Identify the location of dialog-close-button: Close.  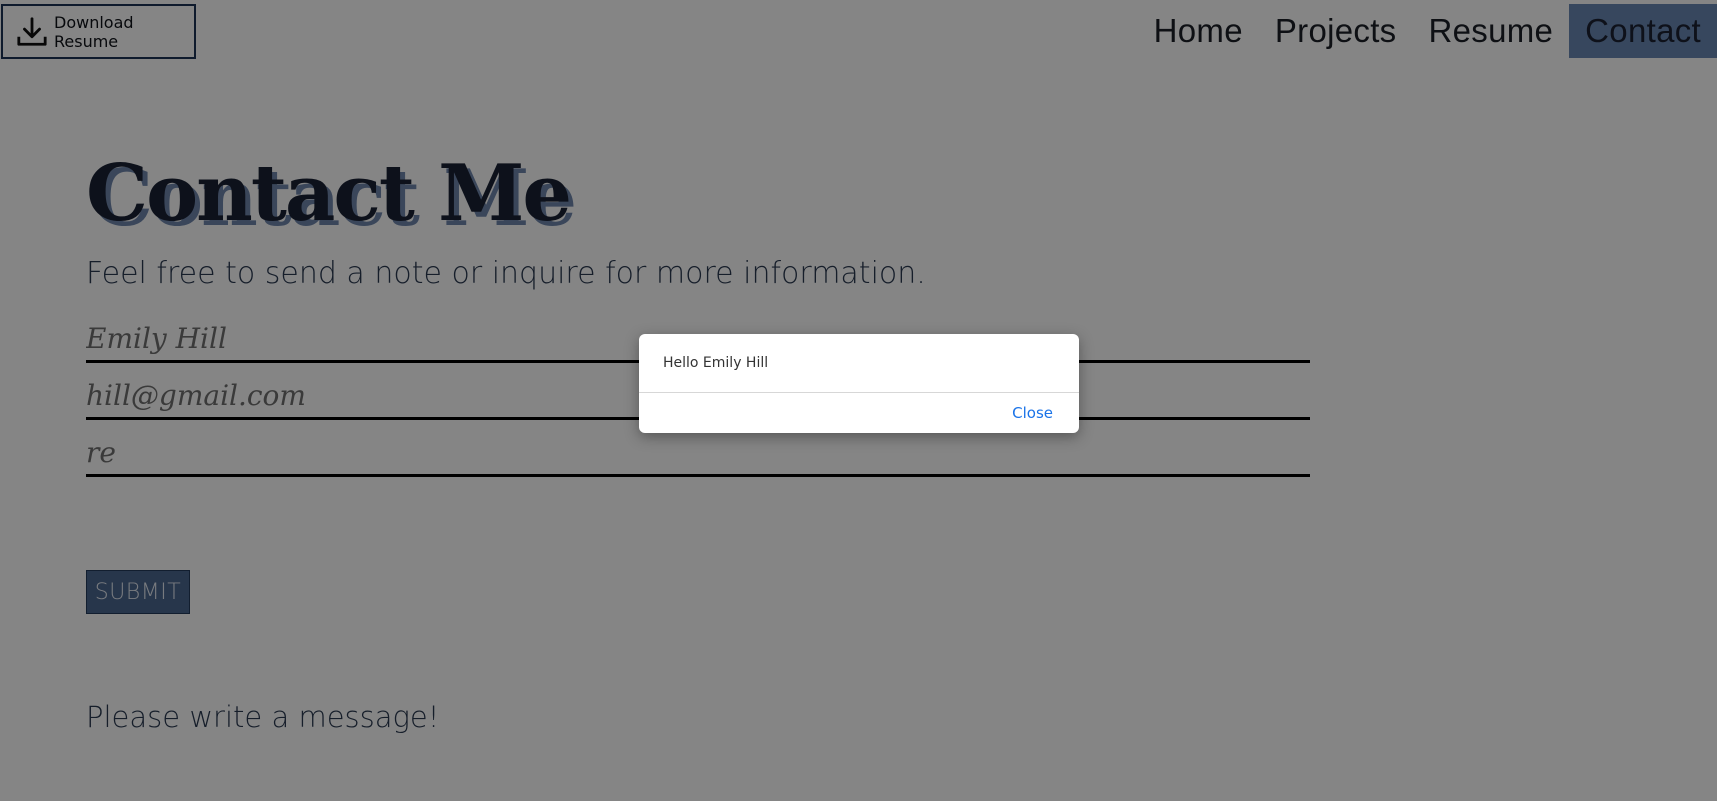
(1032, 413).